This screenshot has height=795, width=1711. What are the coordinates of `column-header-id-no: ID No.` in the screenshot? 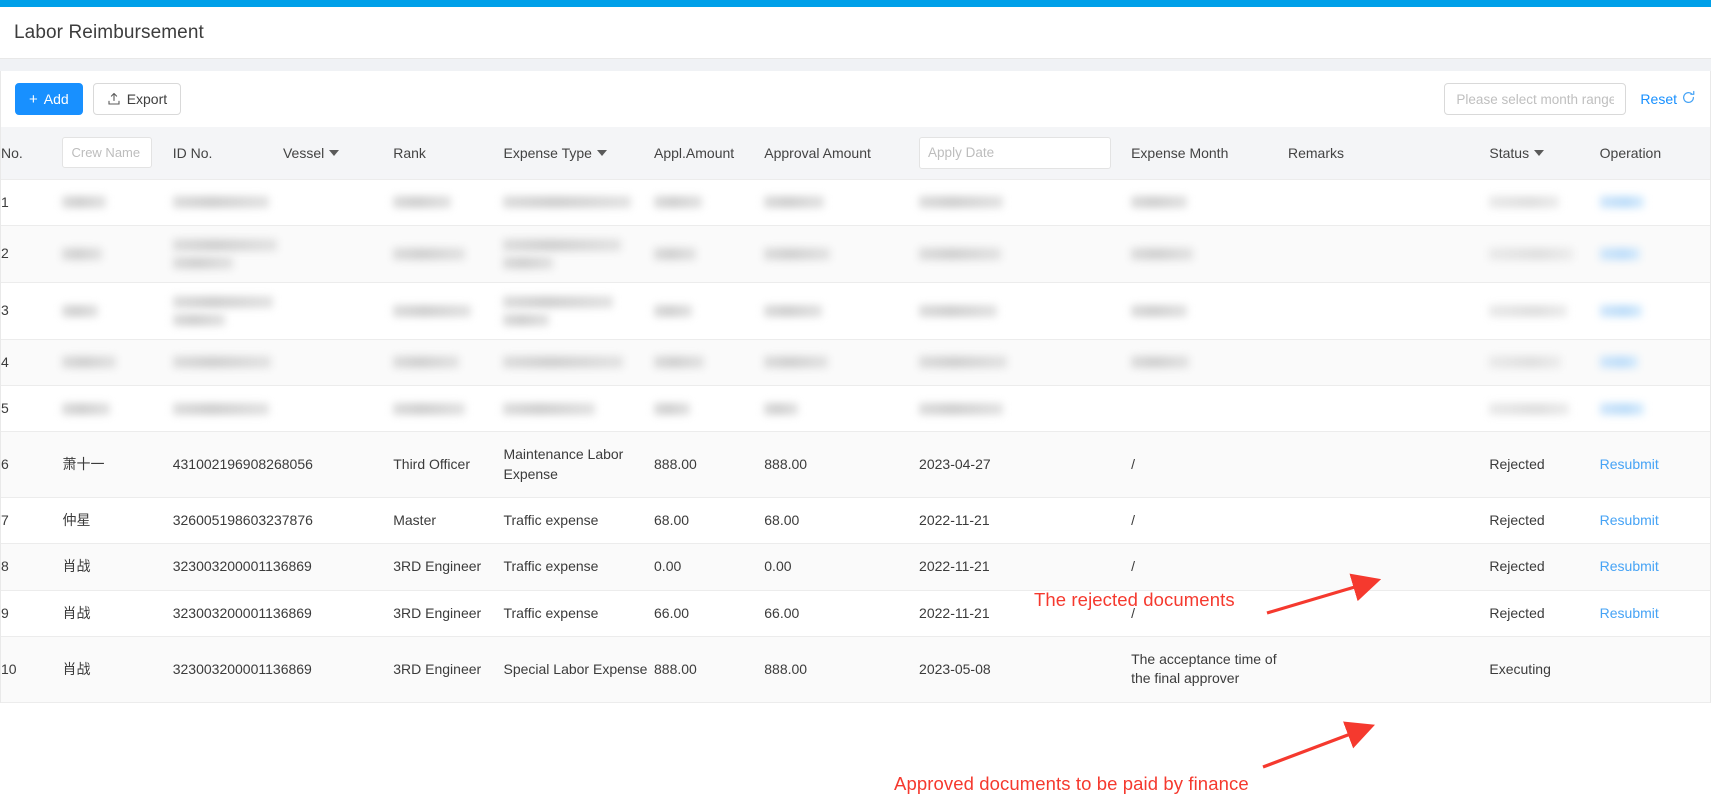 It's located at (227, 153).